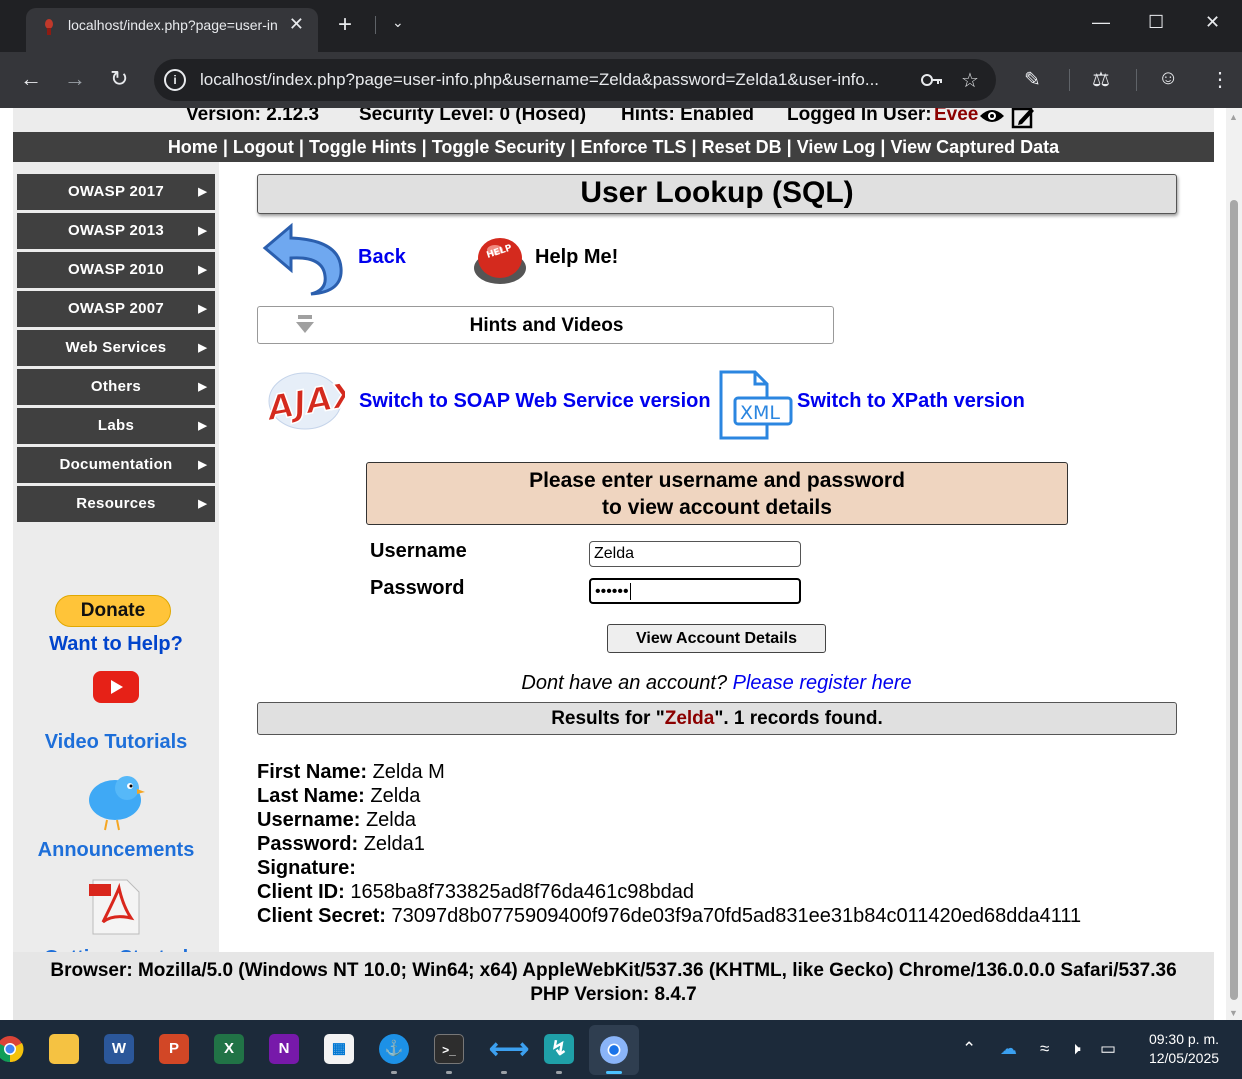 Image resolution: width=1242 pixels, height=1079 pixels. Describe the element at coordinates (382, 257) in the screenshot. I see `back-link: Back` at that location.